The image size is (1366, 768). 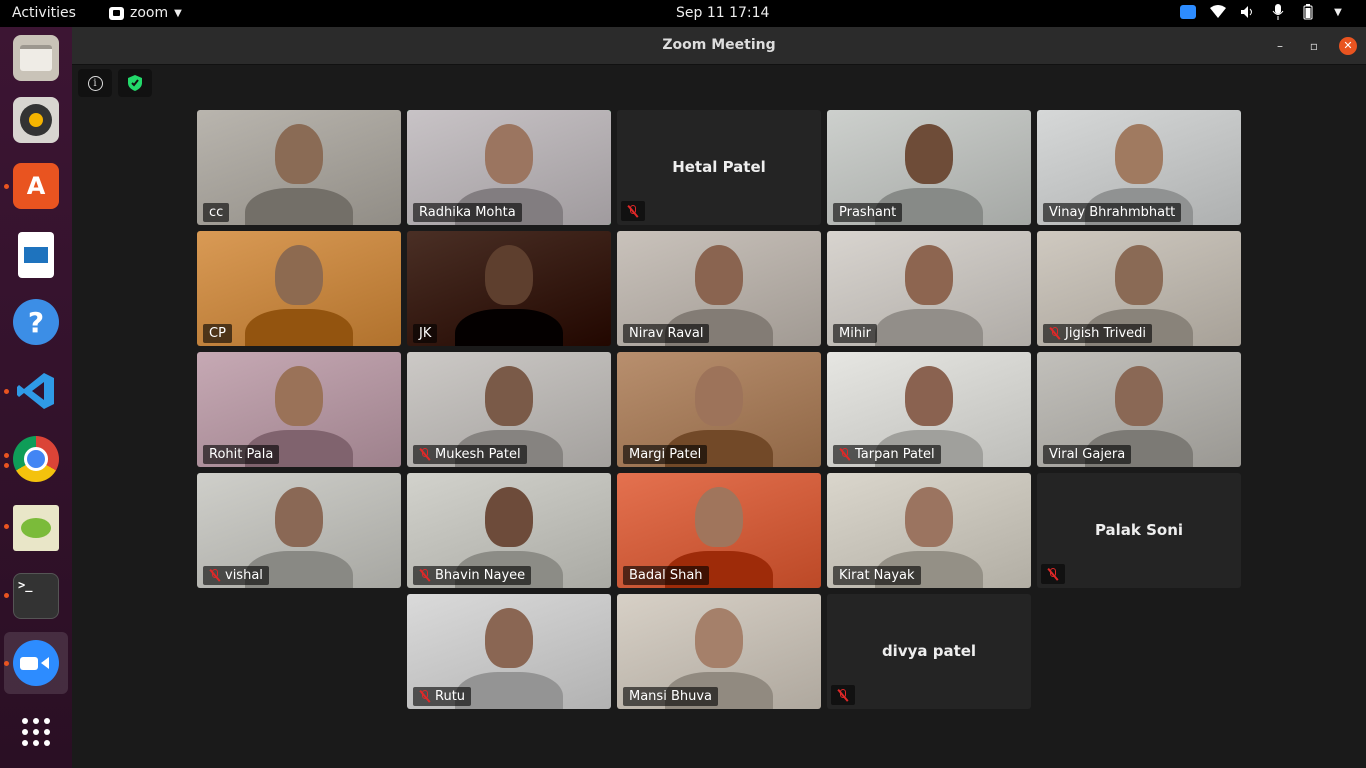 I want to click on video-feed, so click(x=509, y=288).